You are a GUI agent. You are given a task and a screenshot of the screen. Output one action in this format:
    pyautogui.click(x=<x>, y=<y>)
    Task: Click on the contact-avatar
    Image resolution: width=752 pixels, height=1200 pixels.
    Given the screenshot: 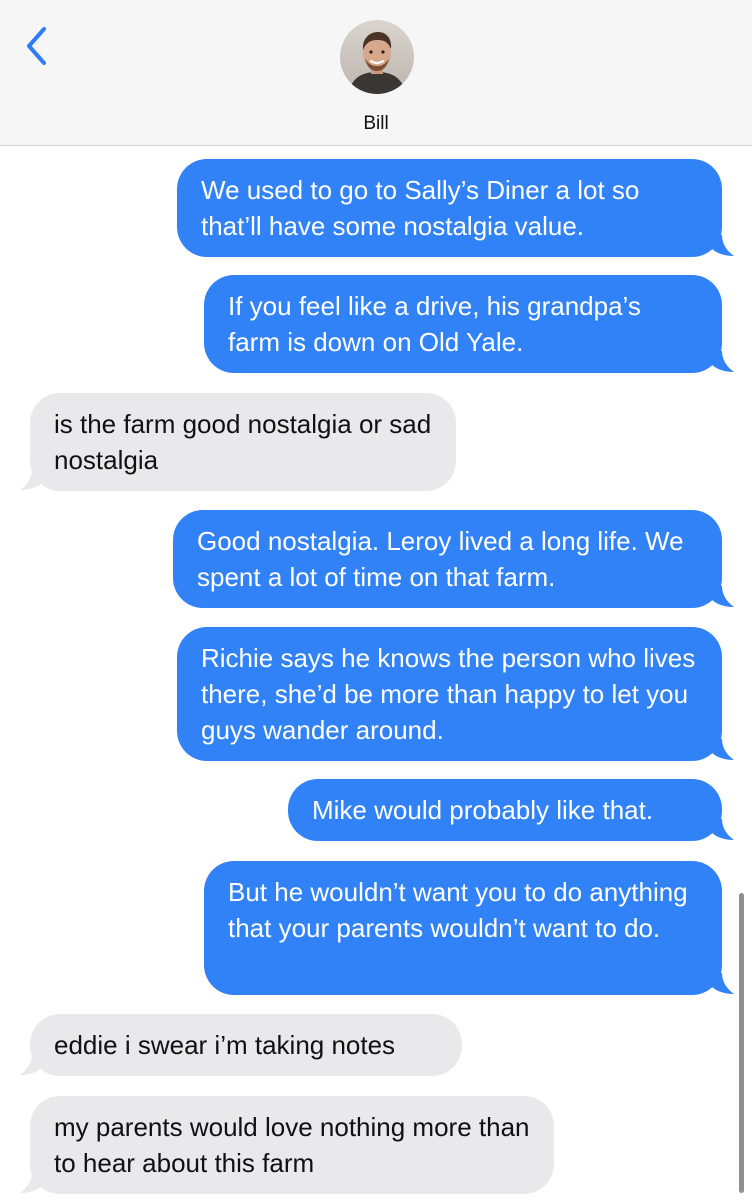 What is the action you would take?
    pyautogui.click(x=377, y=57)
    